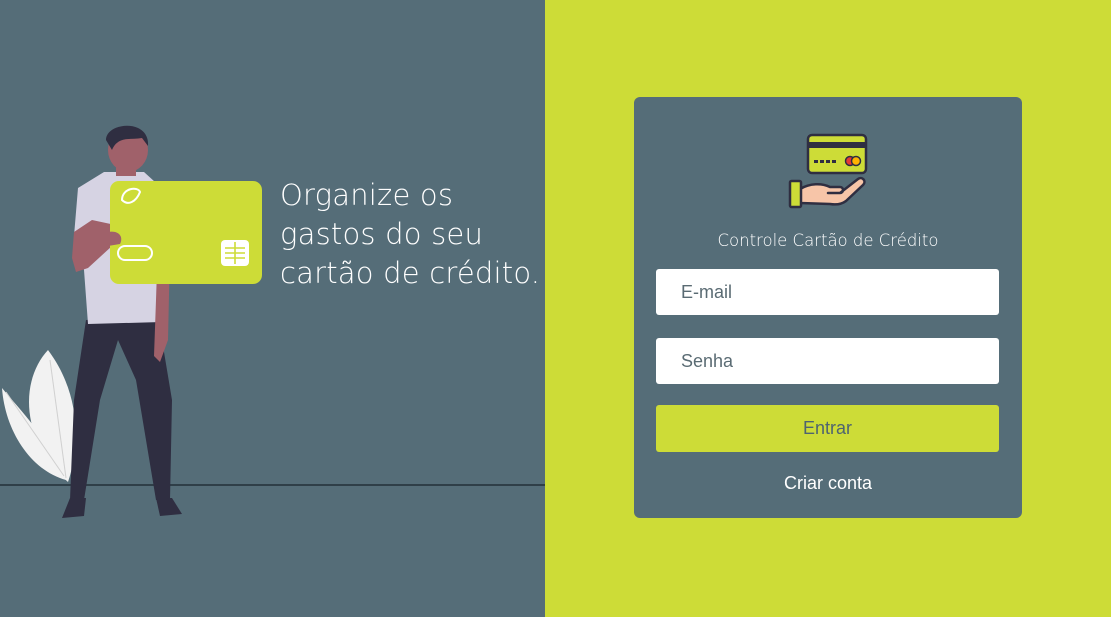 Image resolution: width=1111 pixels, height=617 pixels. What do you see at coordinates (382, 234) in the screenshot?
I see `tagline-line-2: gastos do seu` at bounding box center [382, 234].